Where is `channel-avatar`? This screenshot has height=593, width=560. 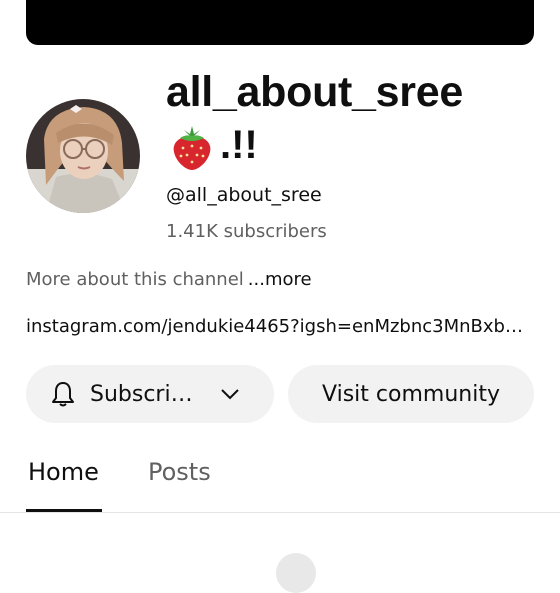 channel-avatar is located at coordinates (83, 156).